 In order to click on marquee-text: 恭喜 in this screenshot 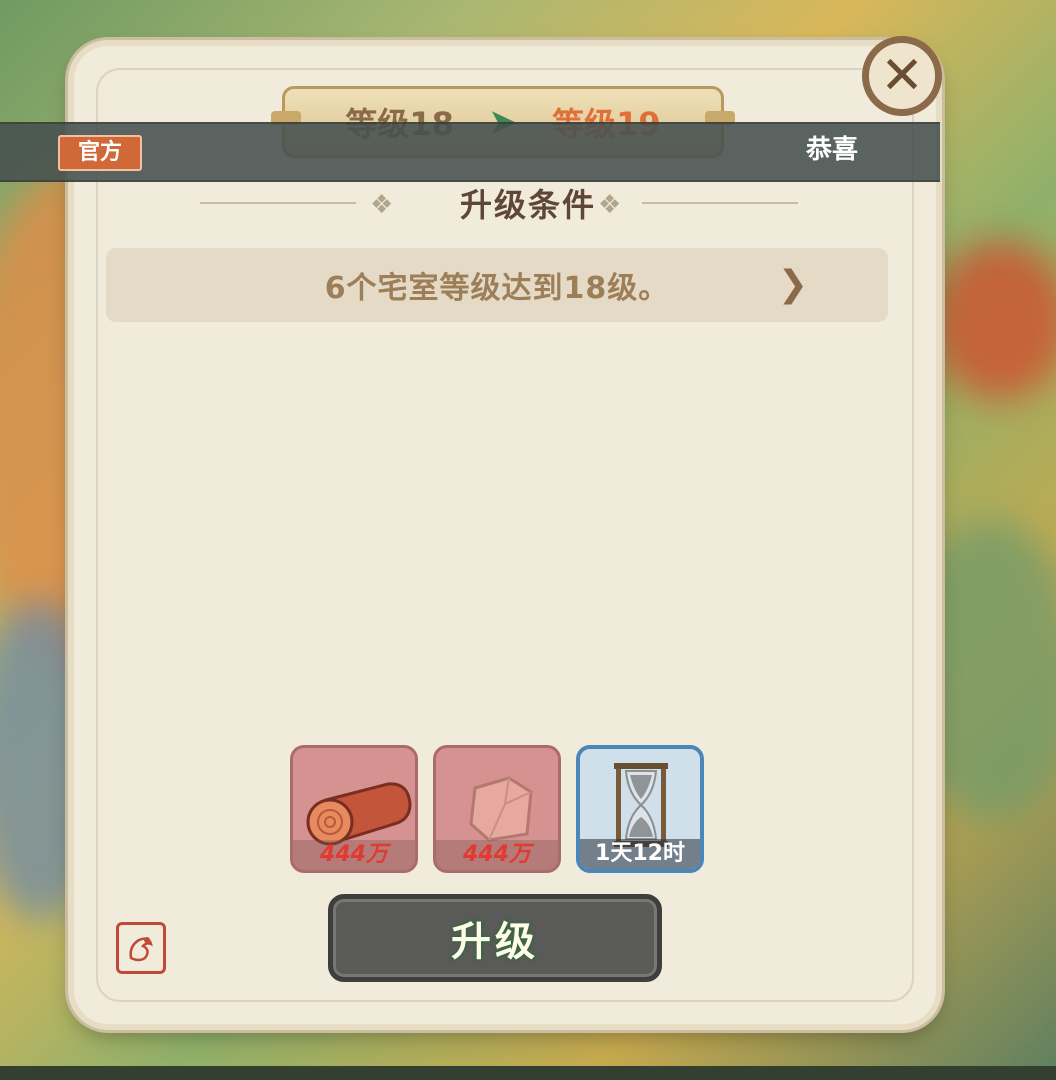, I will do `click(832, 150)`.